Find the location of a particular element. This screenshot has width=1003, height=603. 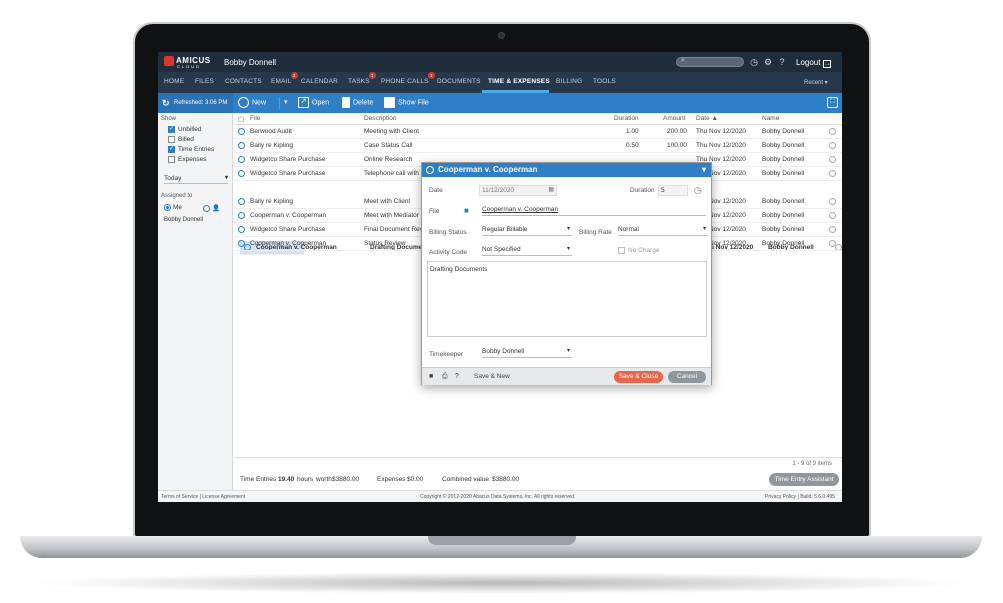

nav-tools: TOOLS is located at coordinates (604, 81).